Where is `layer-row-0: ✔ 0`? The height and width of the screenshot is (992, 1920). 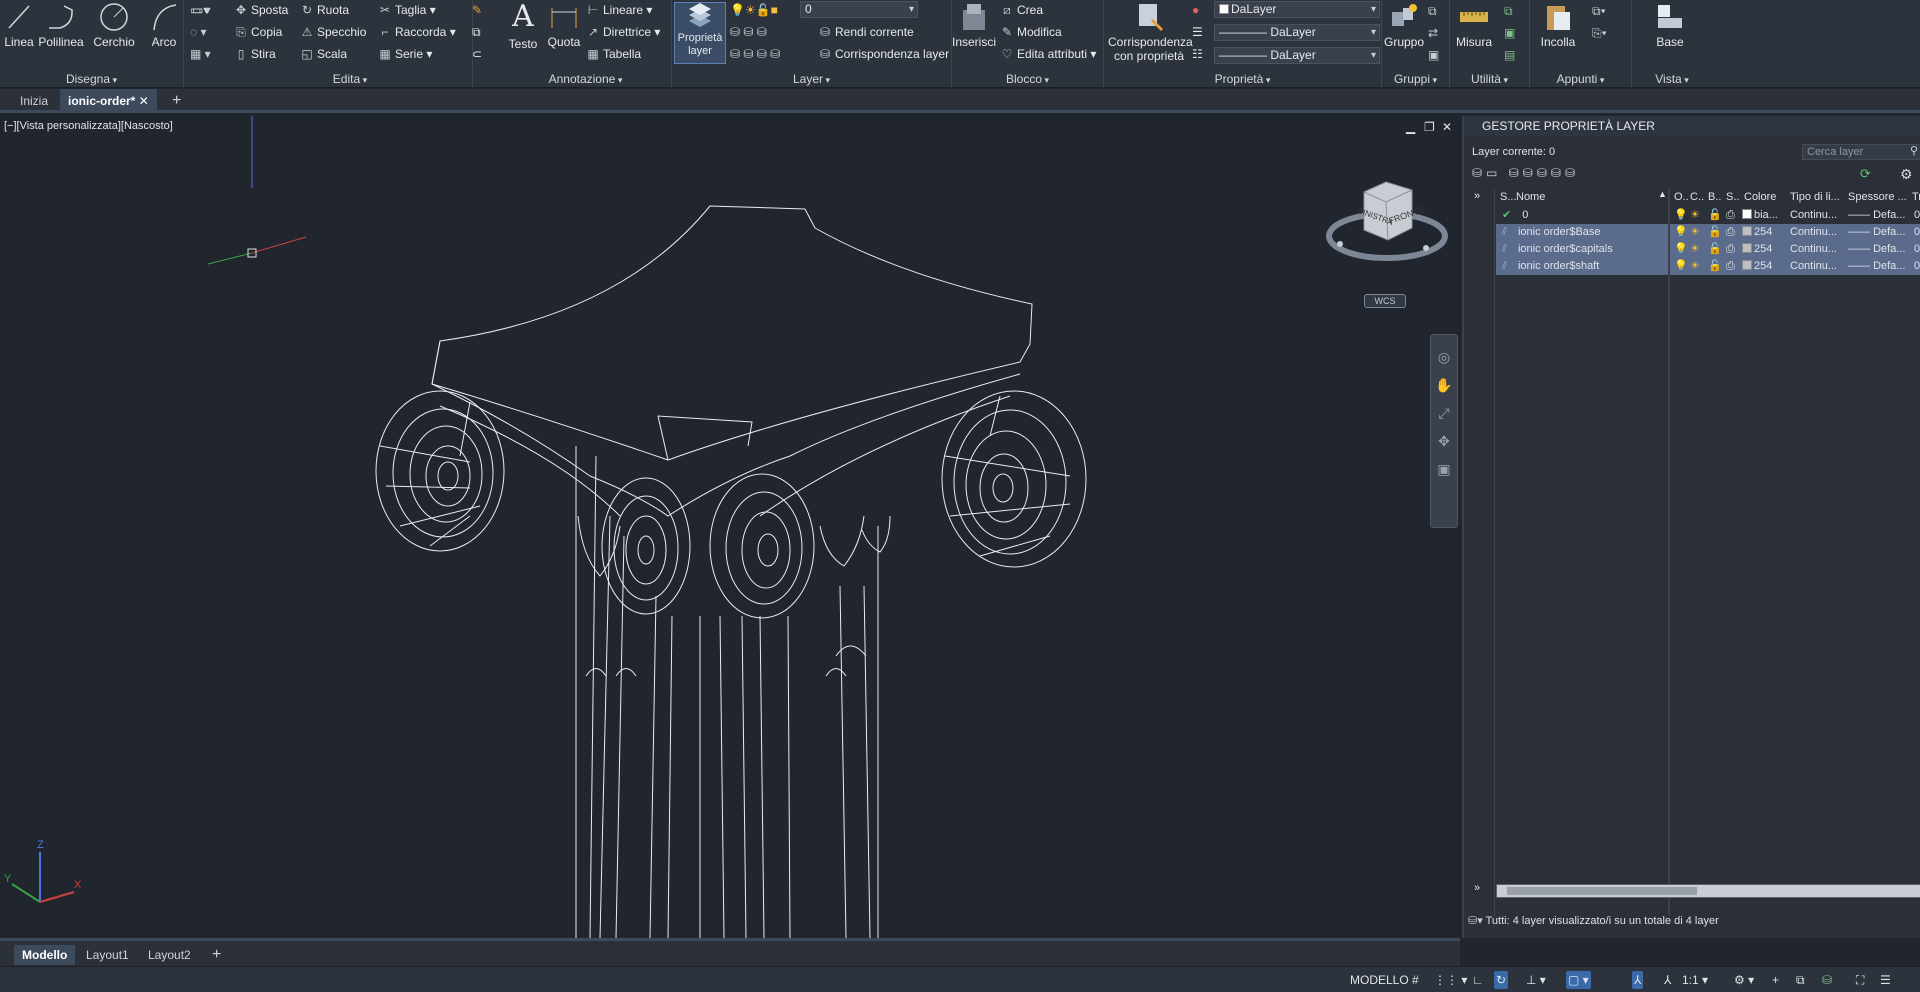 layer-row-0: ✔ 0 is located at coordinates (1582, 215).